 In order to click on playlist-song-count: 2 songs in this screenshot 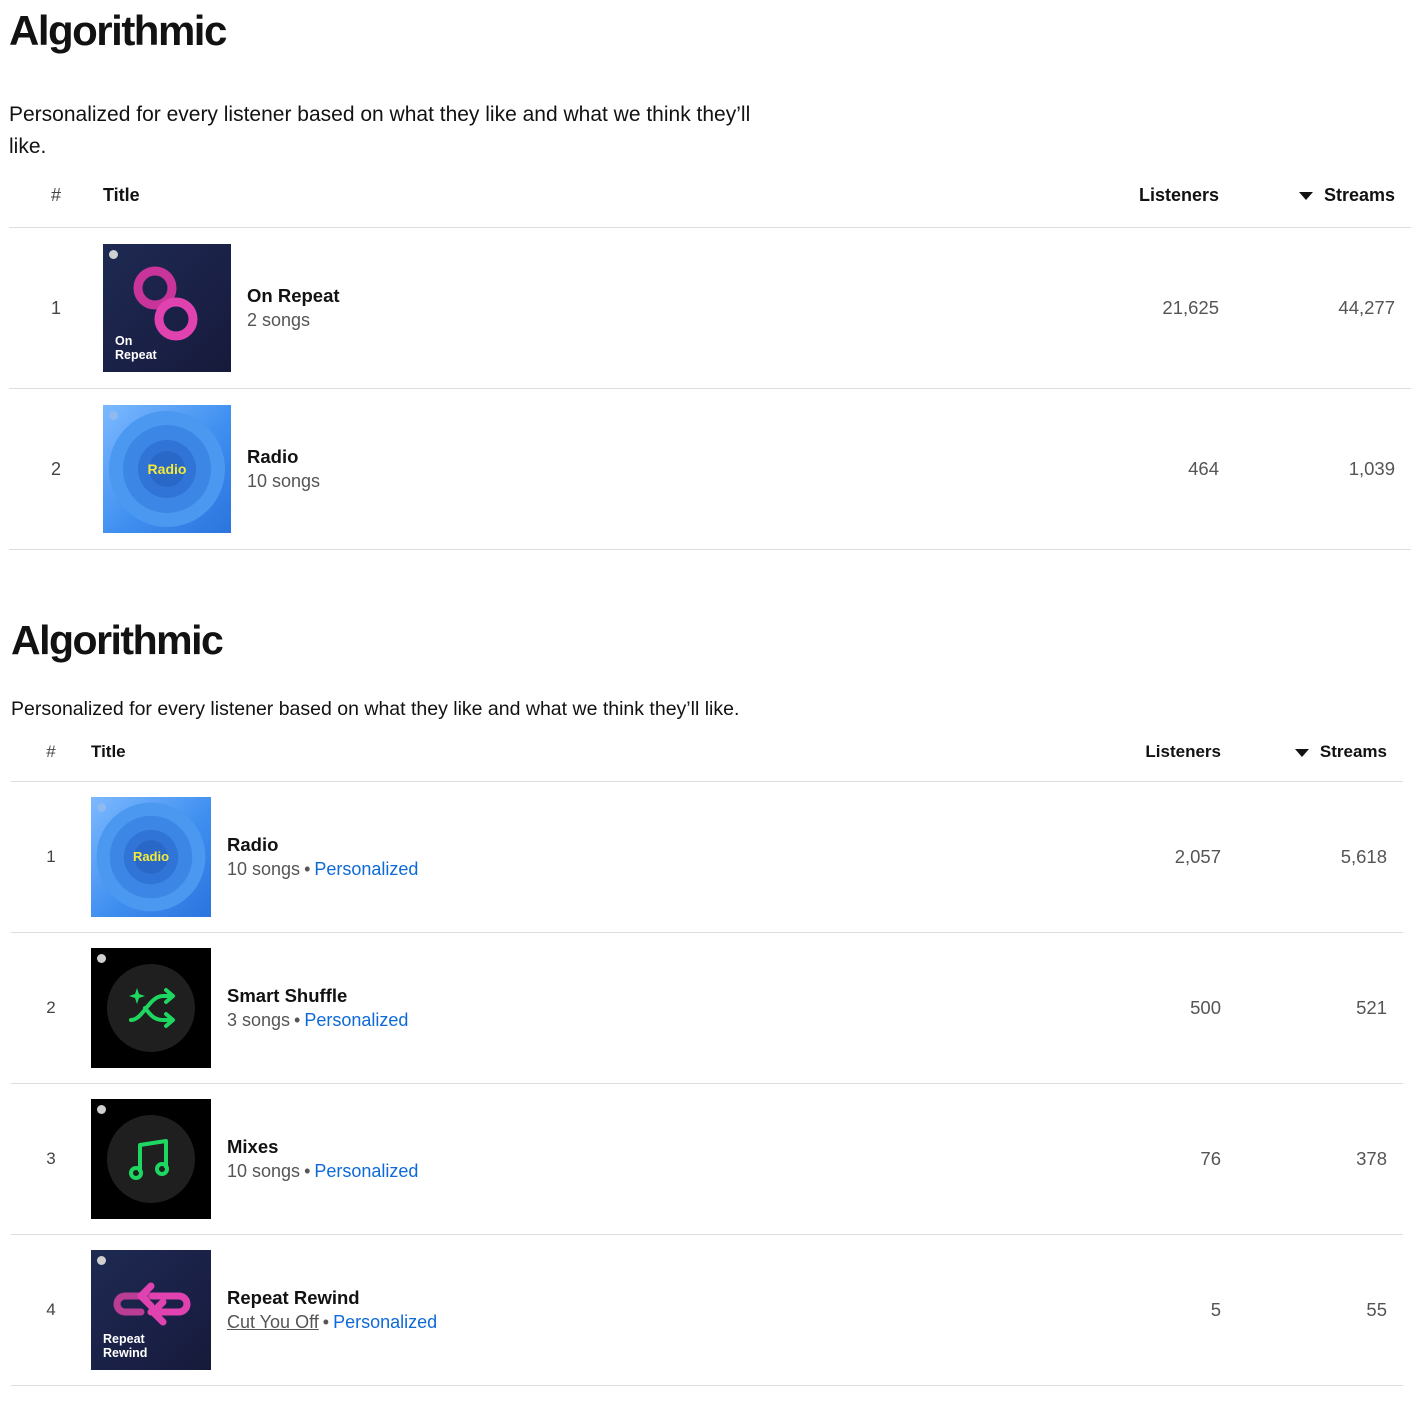, I will do `click(279, 320)`.